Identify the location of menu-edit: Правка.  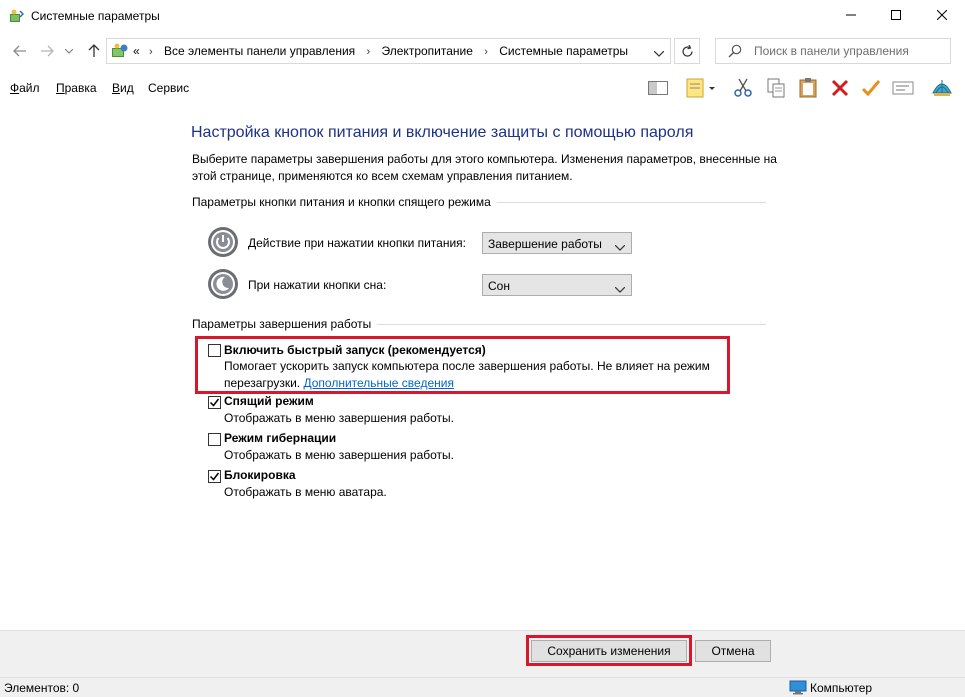
(76, 88).